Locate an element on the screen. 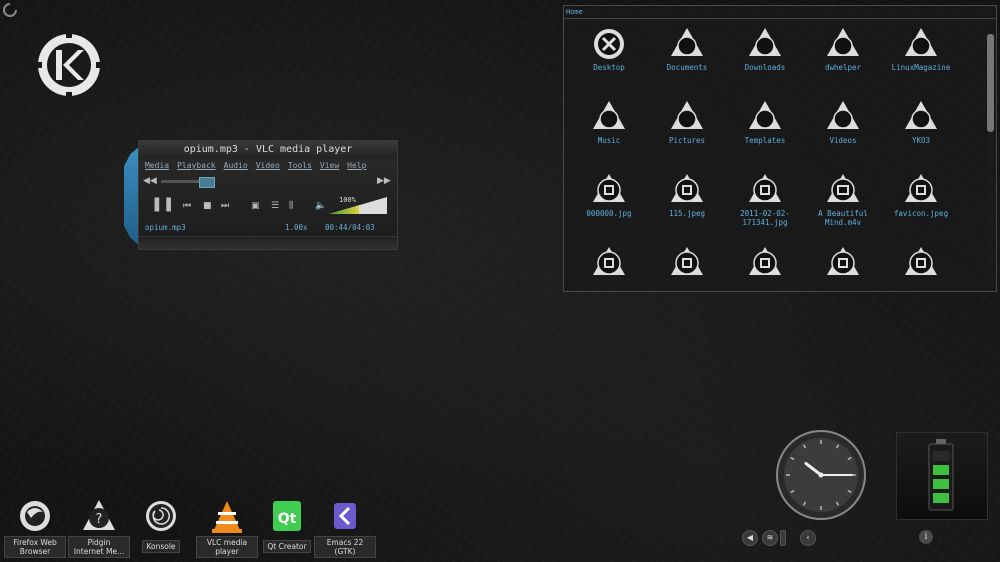  desktop-icon is located at coordinates (609, 43).